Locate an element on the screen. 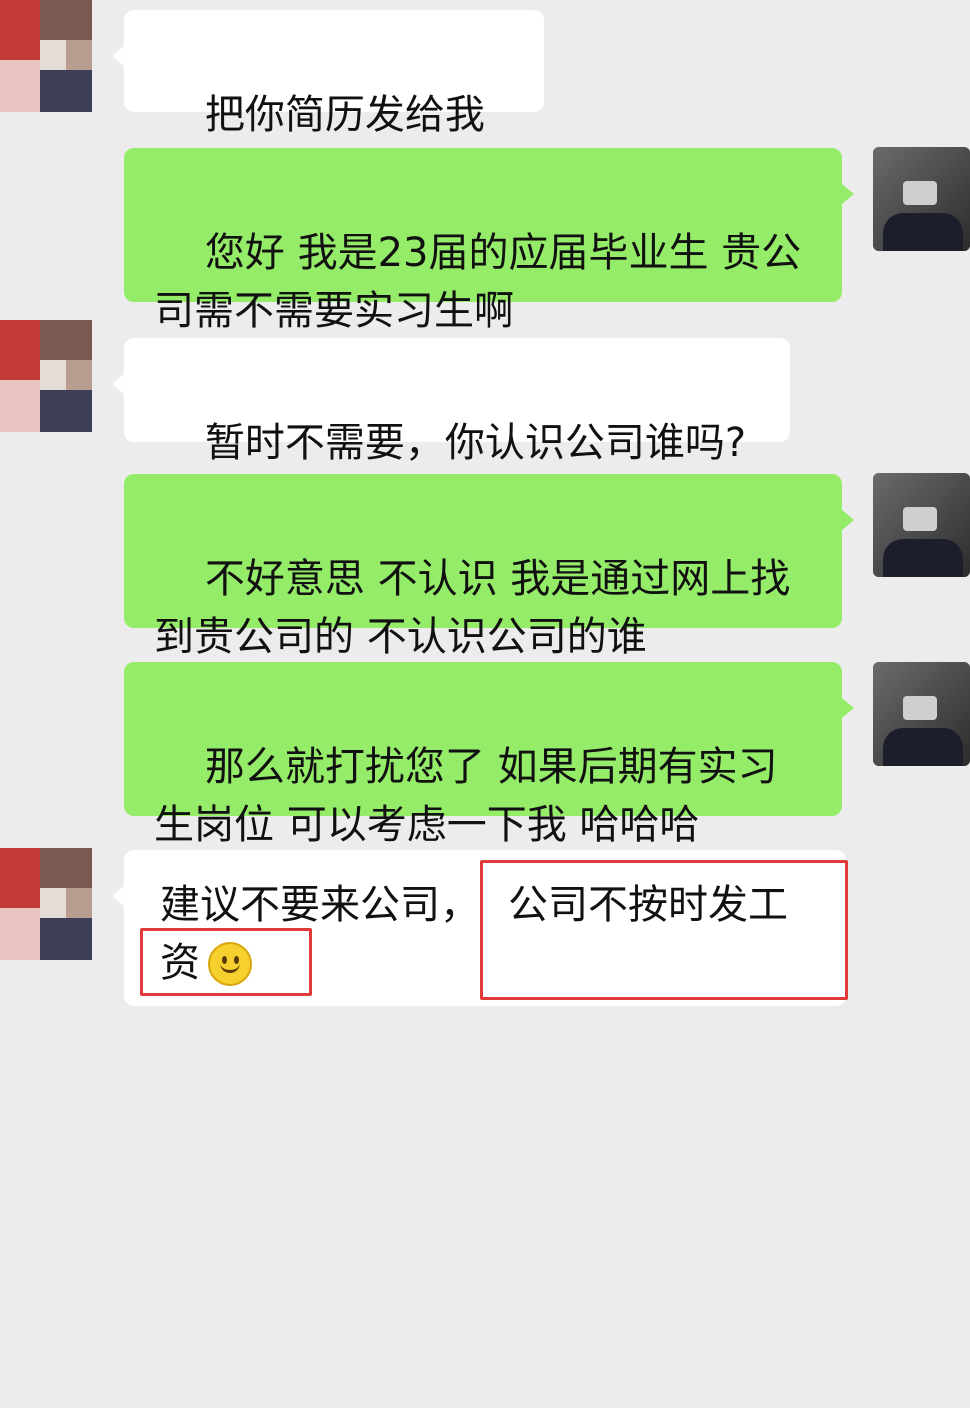 The width and height of the screenshot is (970, 1408). message-bubble: 那么就打扰您了 如果后期有实习生岗位 可以考虑一下我 哈哈哈 is located at coordinates (483, 755).